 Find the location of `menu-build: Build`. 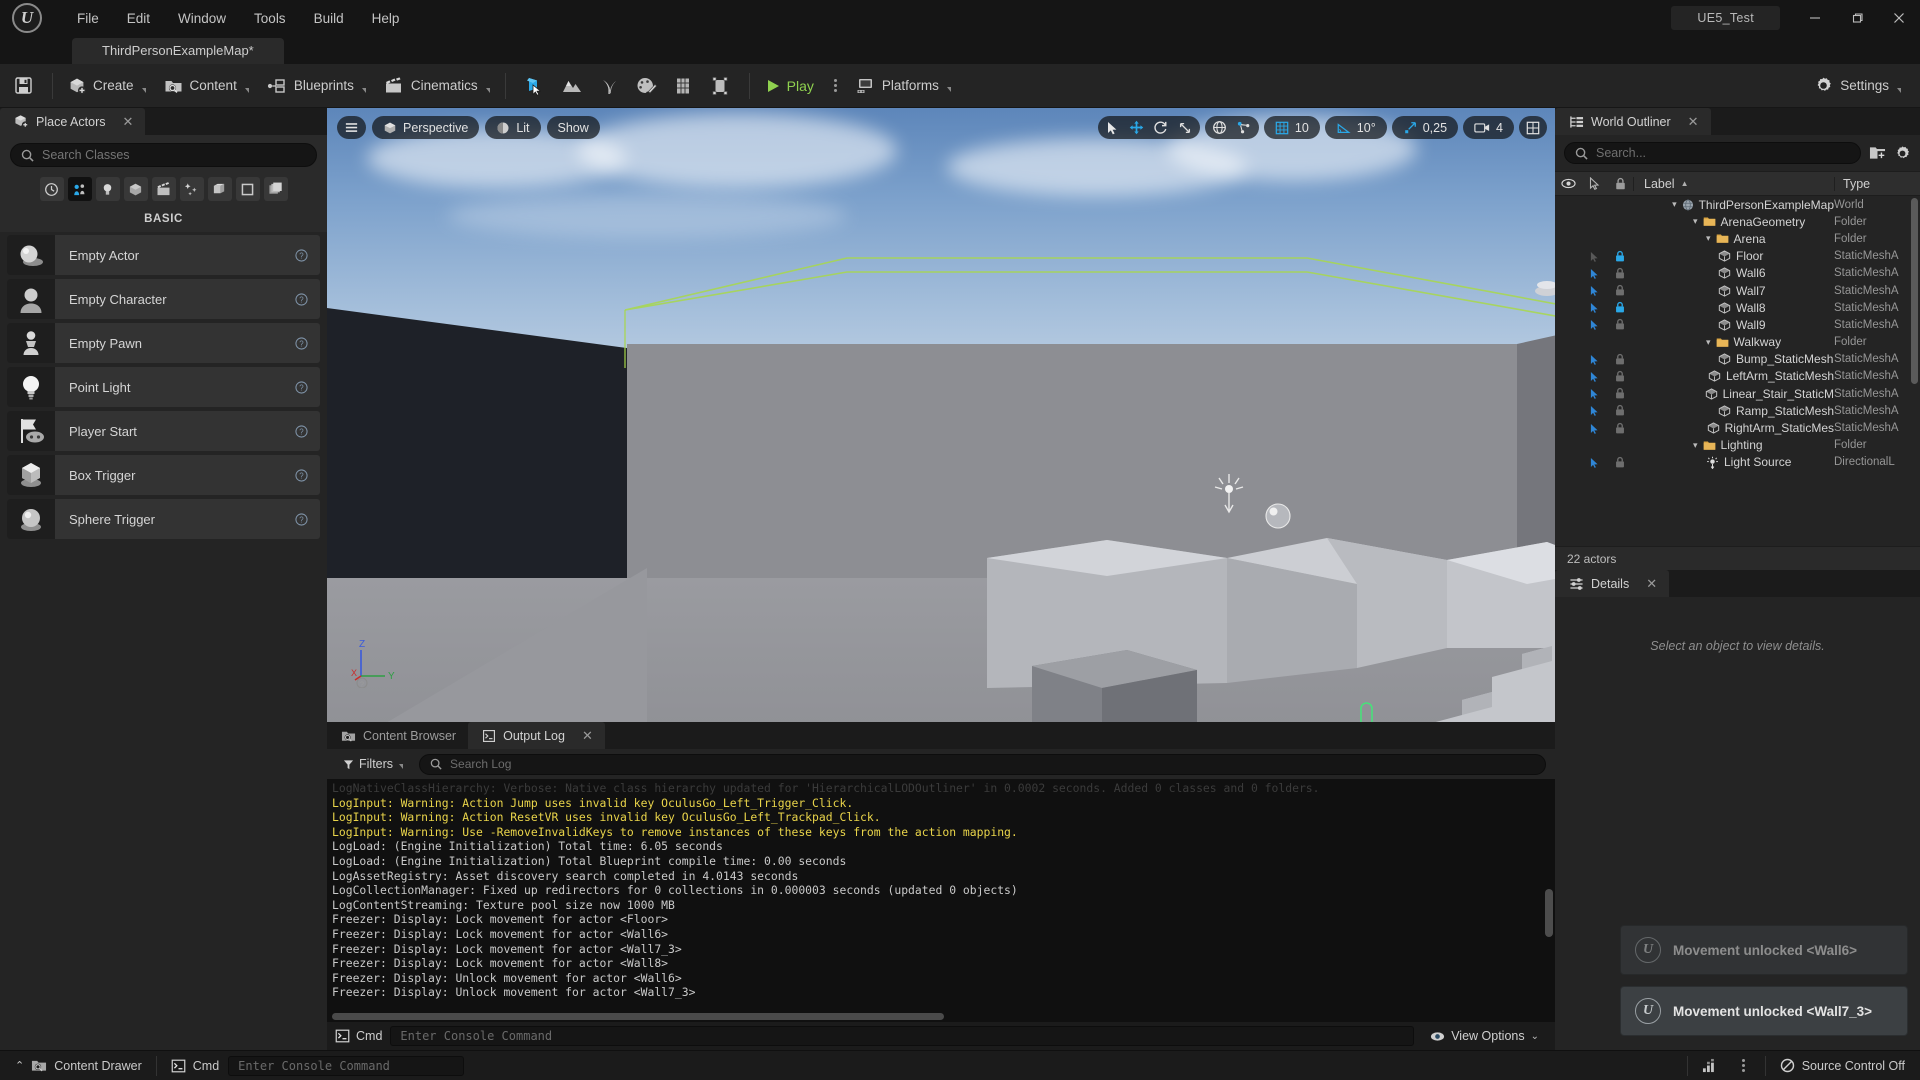

menu-build: Build is located at coordinates (329, 18).